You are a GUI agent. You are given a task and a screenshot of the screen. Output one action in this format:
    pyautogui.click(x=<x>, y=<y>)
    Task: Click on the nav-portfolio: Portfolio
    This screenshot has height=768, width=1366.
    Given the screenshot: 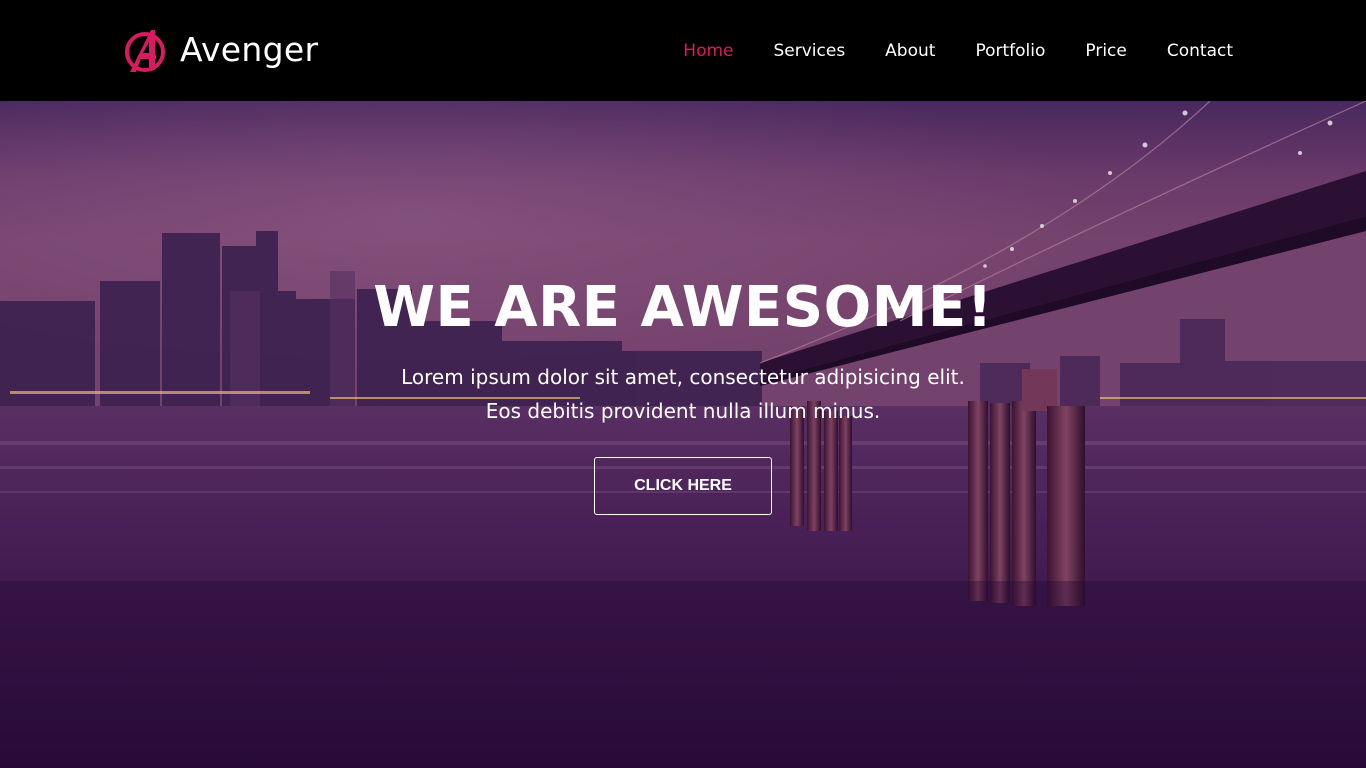 What is the action you would take?
    pyautogui.click(x=1010, y=51)
    